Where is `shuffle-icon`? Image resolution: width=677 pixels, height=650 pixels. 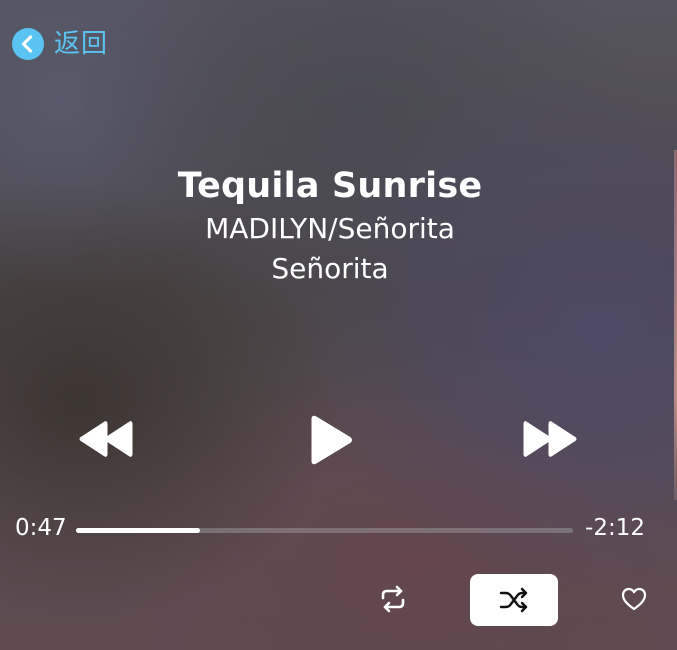 shuffle-icon is located at coordinates (513, 600).